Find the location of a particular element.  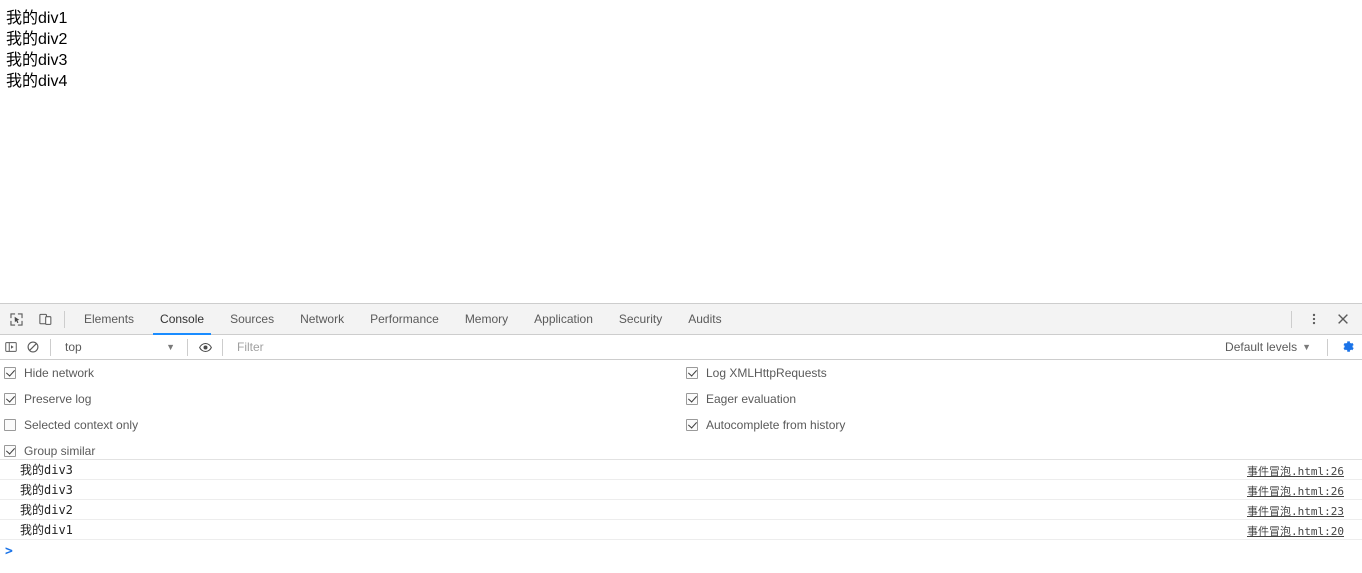

console-prompt: > is located at coordinates (681, 551).